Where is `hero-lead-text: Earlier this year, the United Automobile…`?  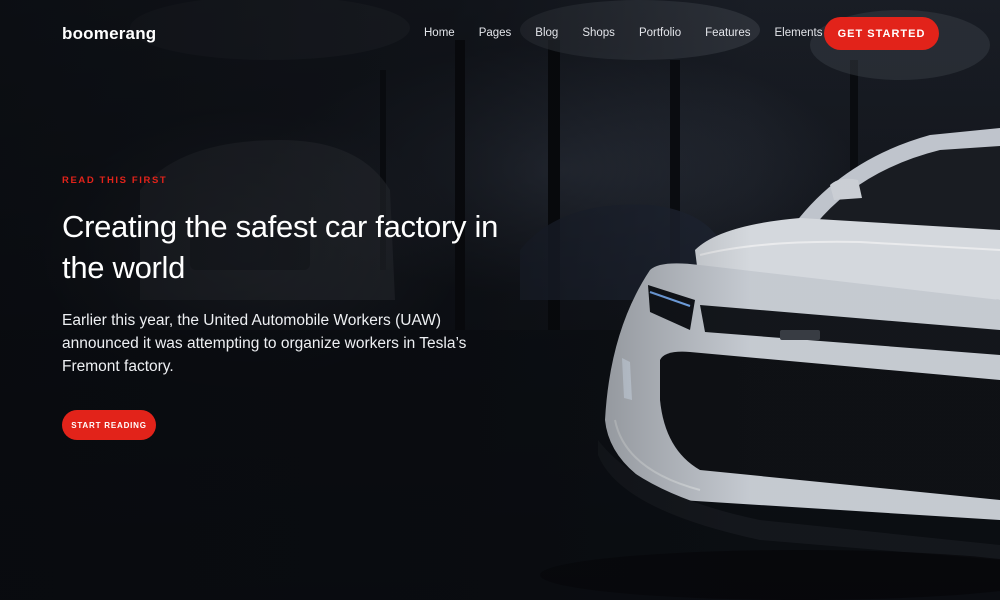 hero-lead-text: Earlier this year, the United Automobile… is located at coordinates (264, 343).